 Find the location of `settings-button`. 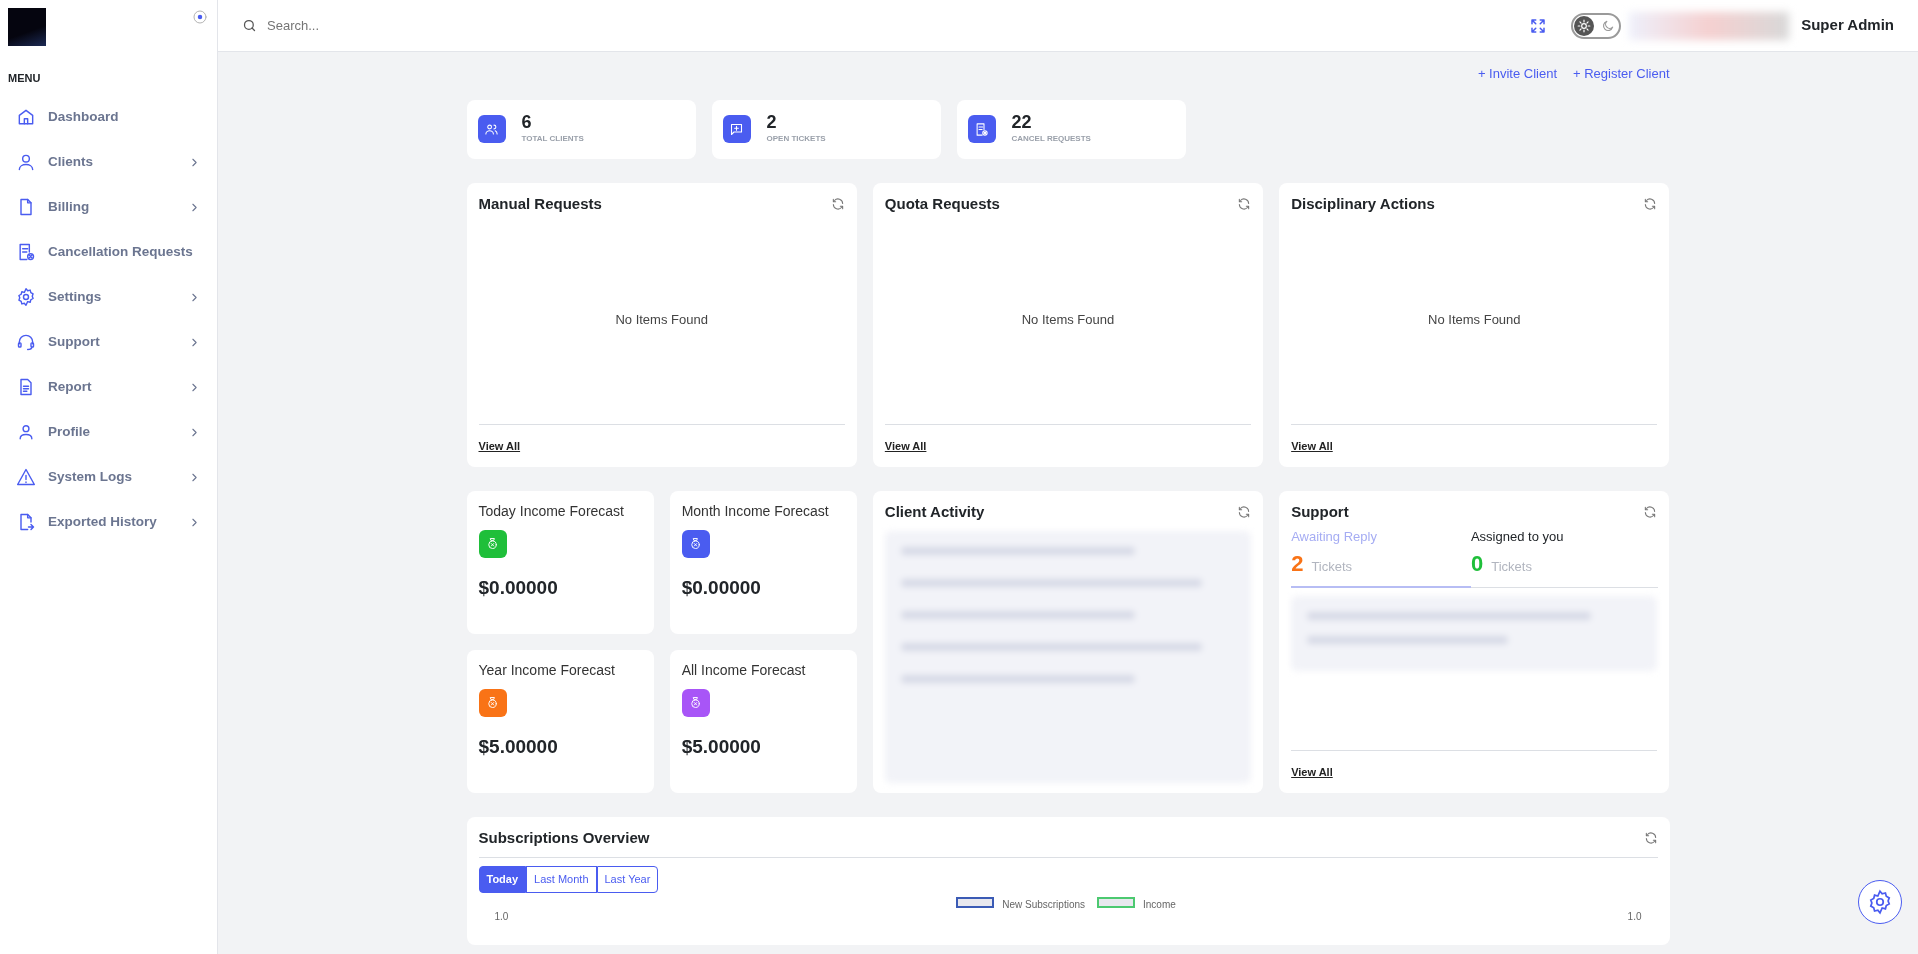

settings-button is located at coordinates (1880, 902).